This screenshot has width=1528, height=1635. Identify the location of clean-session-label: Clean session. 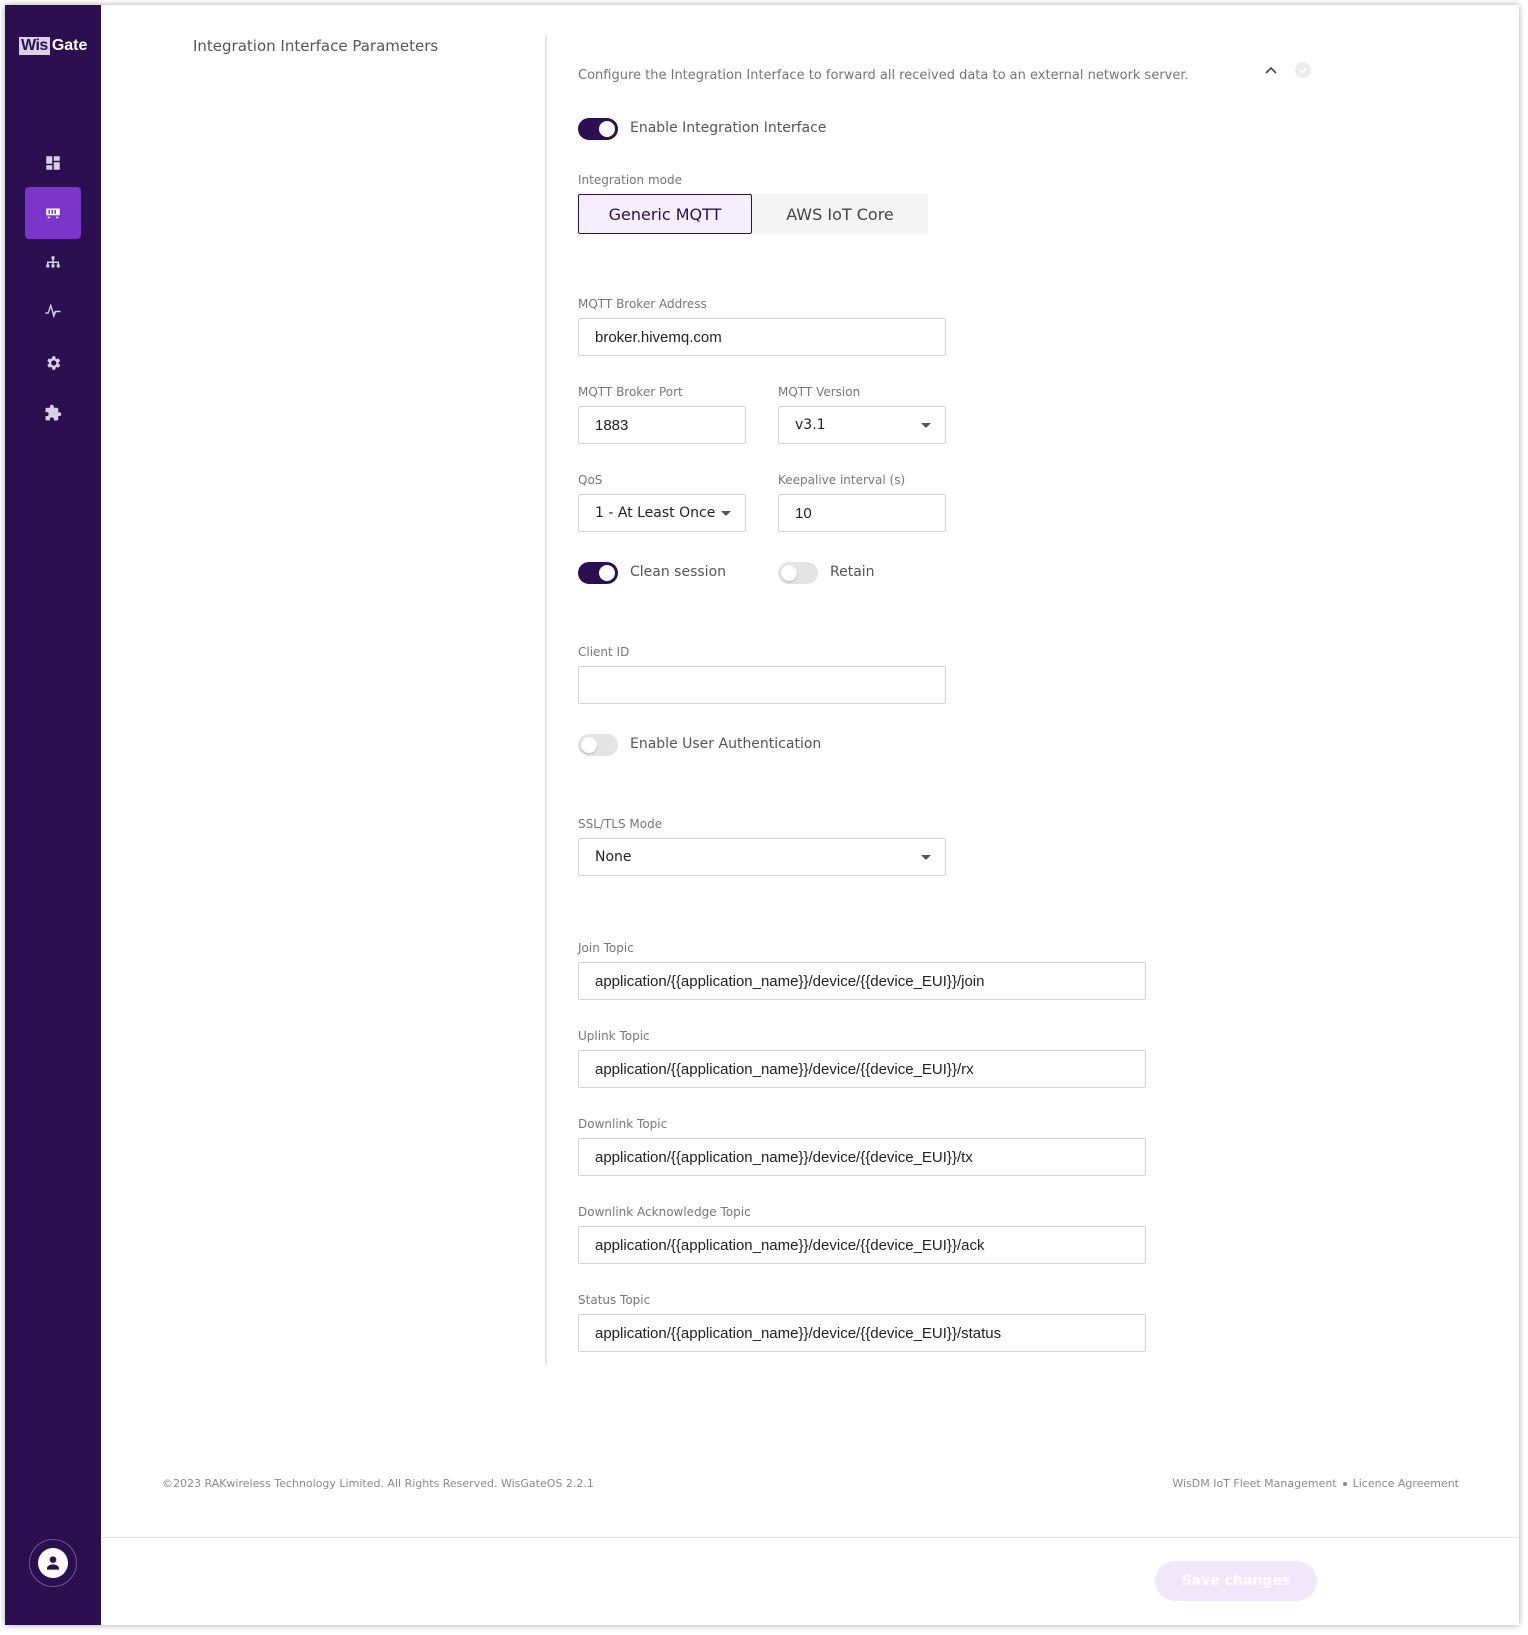
(678, 572).